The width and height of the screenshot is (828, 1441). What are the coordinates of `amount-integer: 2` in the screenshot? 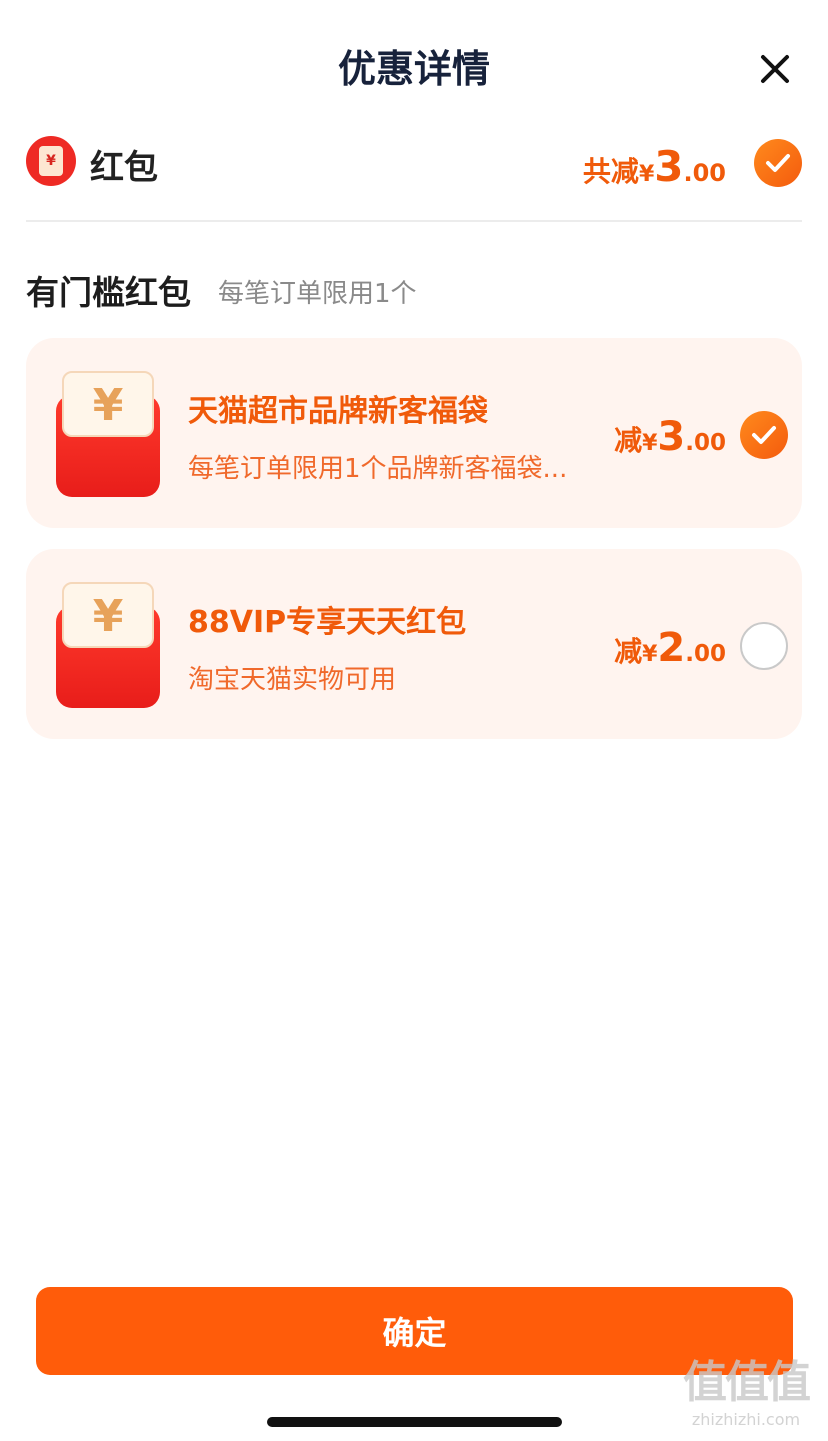 It's located at (671, 648).